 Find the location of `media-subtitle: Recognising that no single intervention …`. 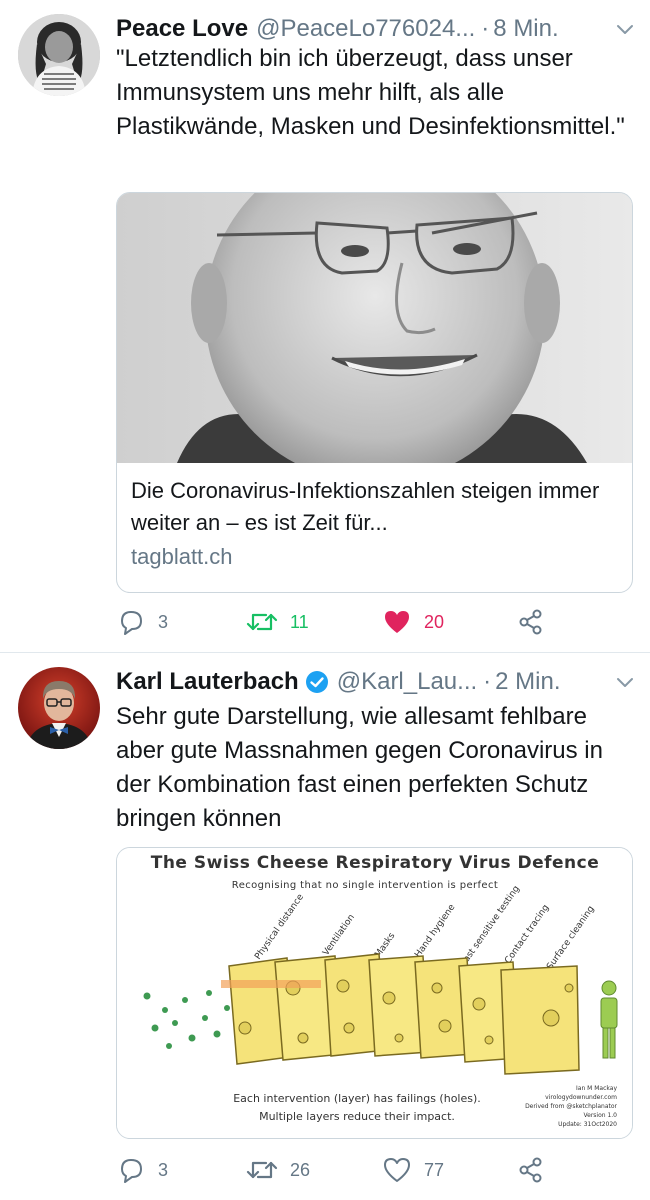

media-subtitle: Recognising that no single intervention … is located at coordinates (365, 885).